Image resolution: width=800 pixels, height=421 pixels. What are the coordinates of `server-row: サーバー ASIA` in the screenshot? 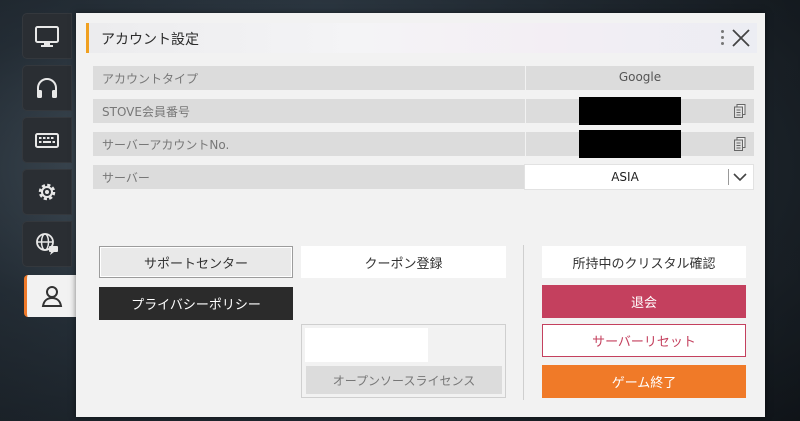 It's located at (423, 177).